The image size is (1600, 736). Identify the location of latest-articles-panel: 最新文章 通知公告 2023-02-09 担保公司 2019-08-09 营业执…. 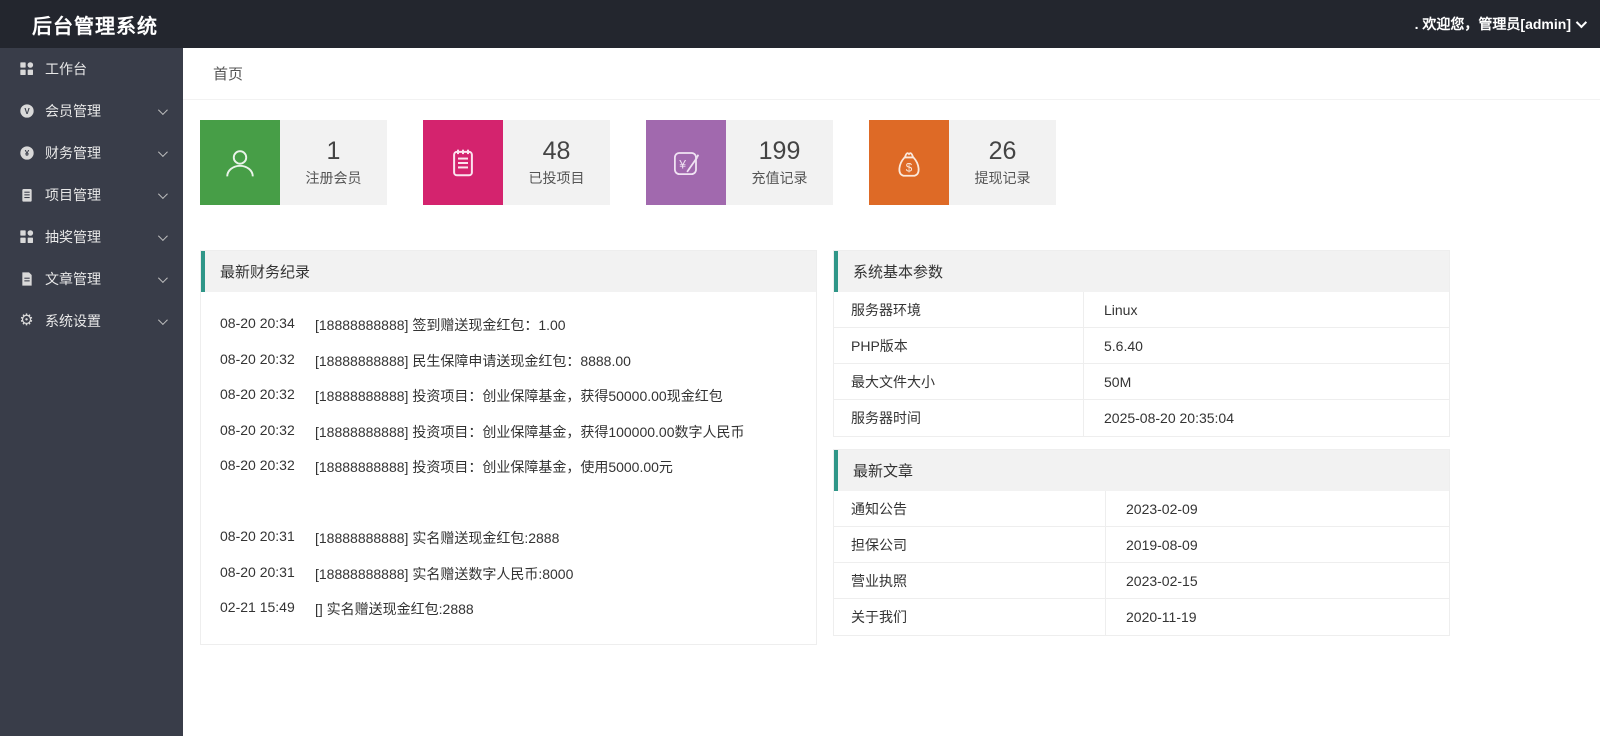
(1141, 542).